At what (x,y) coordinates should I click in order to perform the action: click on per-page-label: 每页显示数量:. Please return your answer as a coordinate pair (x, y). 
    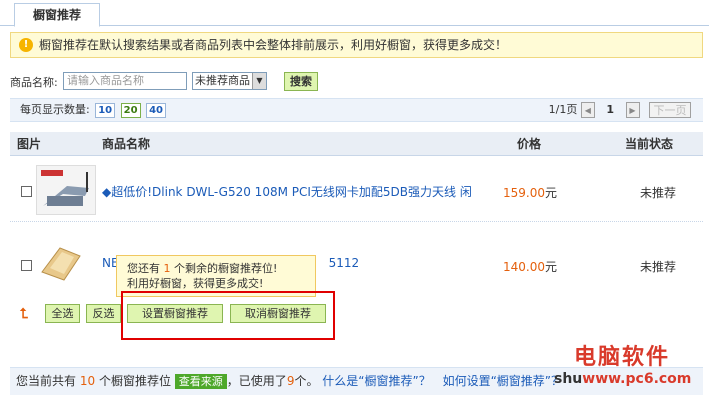
    Looking at the image, I should click on (55, 109).